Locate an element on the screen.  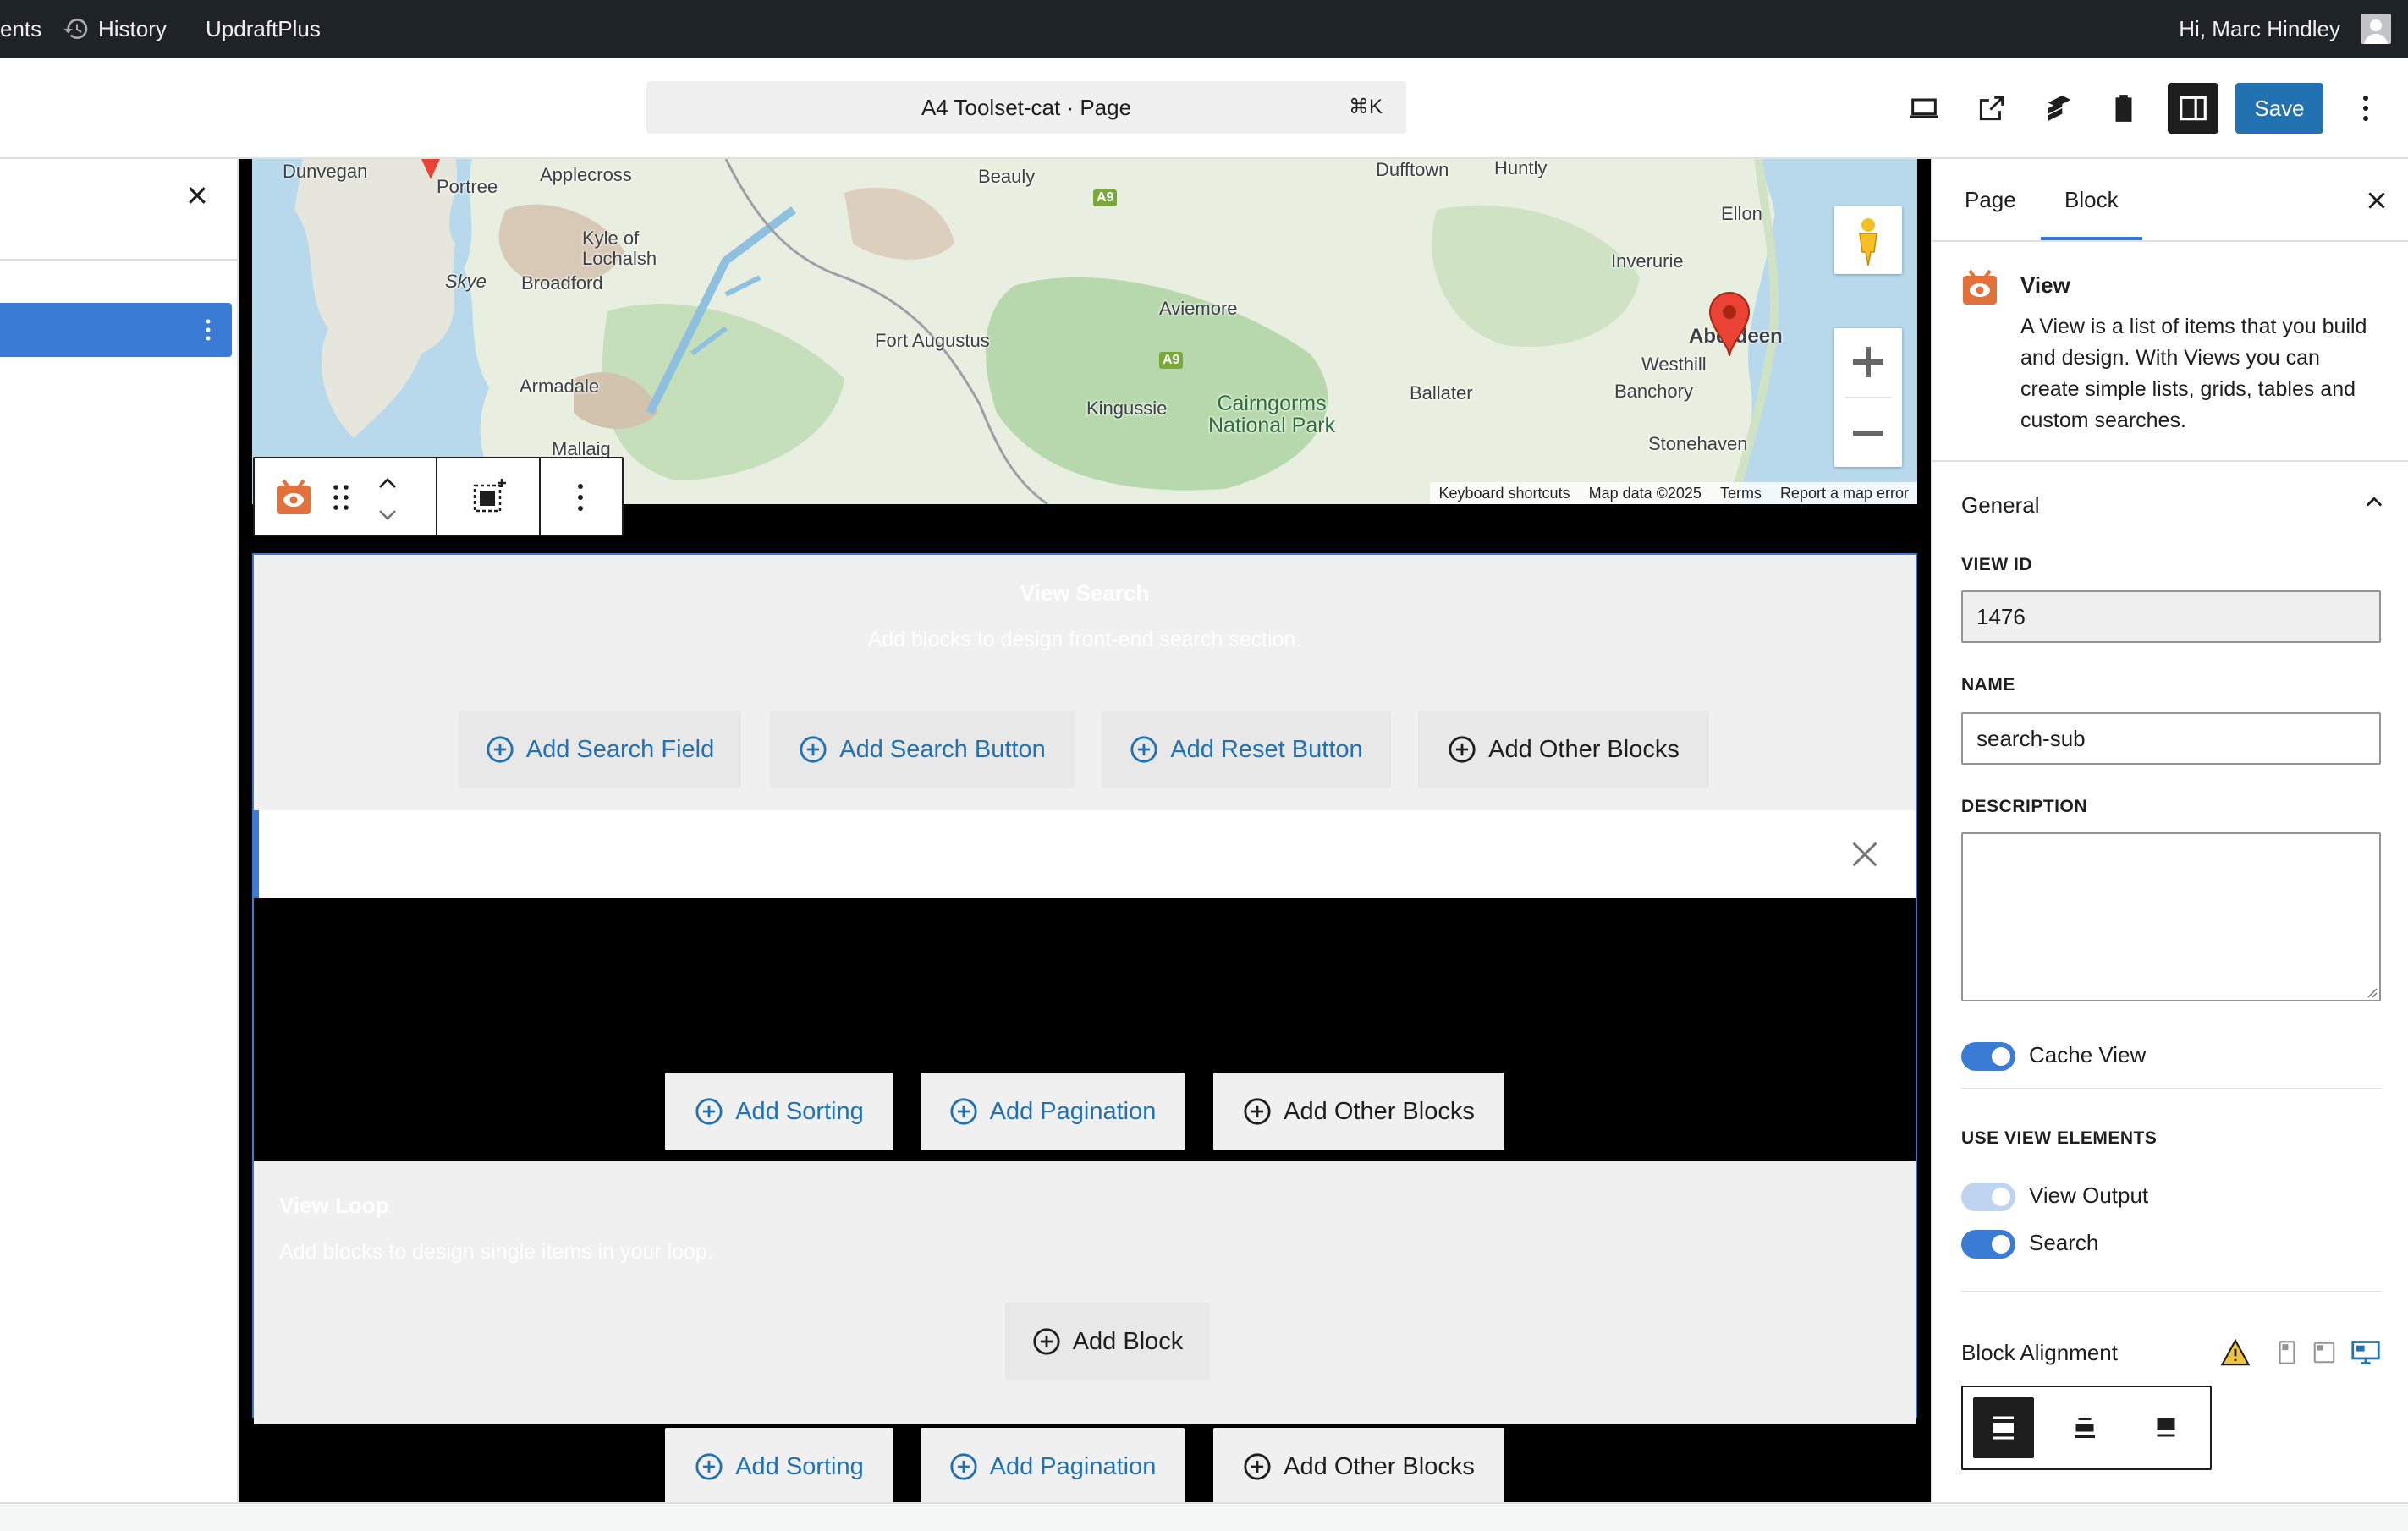
zoom-divider is located at coordinates (1868, 397).